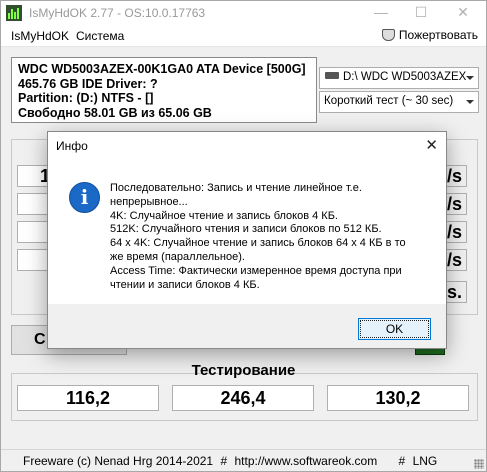 This screenshot has width=487, height=472. Describe the element at coordinates (438, 35) in the screenshot. I see `donate-label: Пожертвовать` at that location.